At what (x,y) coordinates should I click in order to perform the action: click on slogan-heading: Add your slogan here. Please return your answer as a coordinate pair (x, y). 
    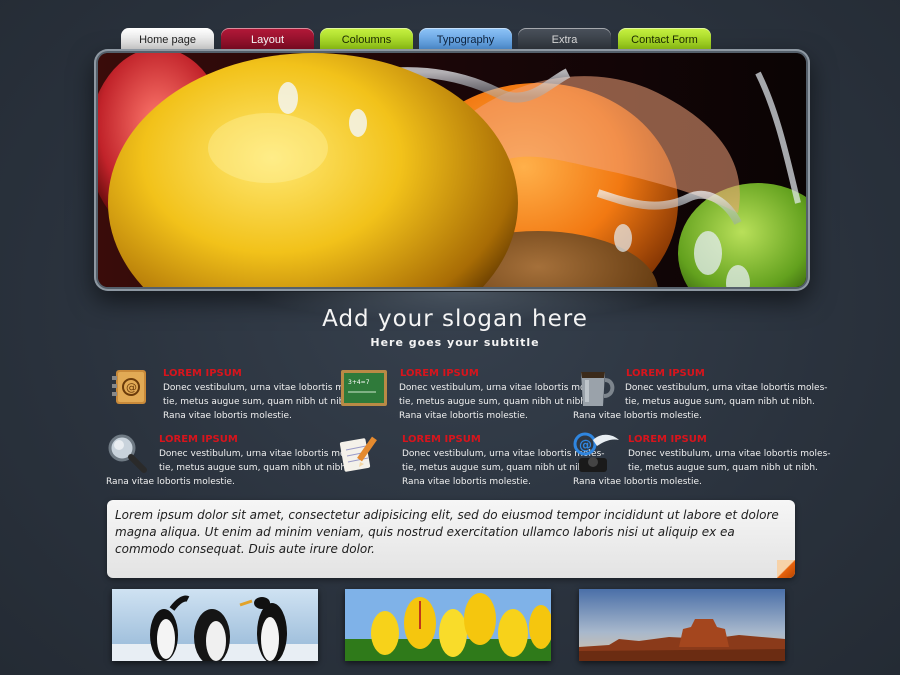
    Looking at the image, I should click on (455, 319).